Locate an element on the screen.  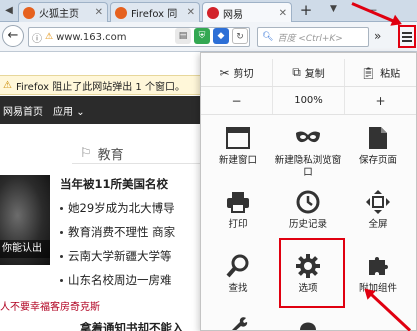
search-input: 🔍︎ 百度 <Ctrl+K> is located at coordinates (313, 37).